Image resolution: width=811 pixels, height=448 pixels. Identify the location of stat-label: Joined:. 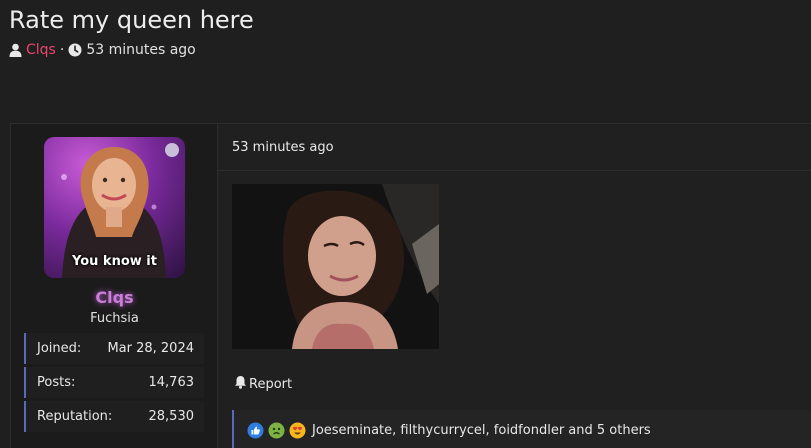
(59, 348).